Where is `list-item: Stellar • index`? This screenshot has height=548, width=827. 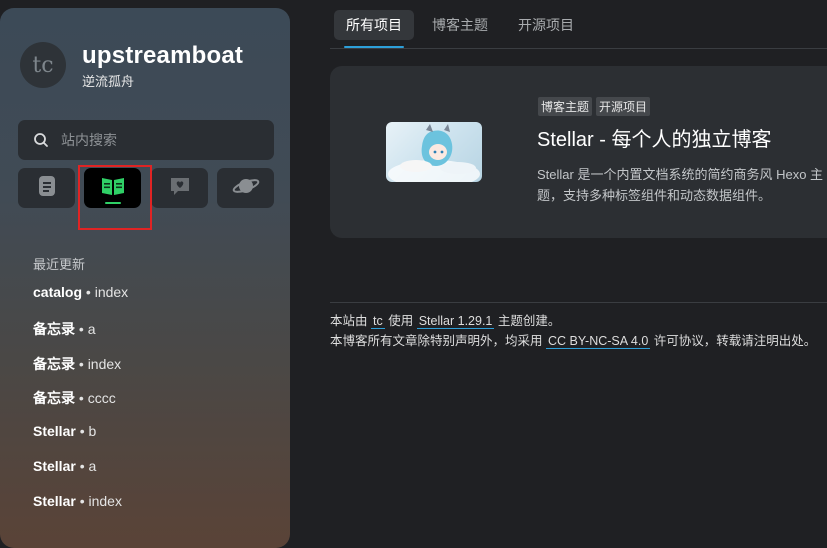
list-item: Stellar • index is located at coordinates (80, 510).